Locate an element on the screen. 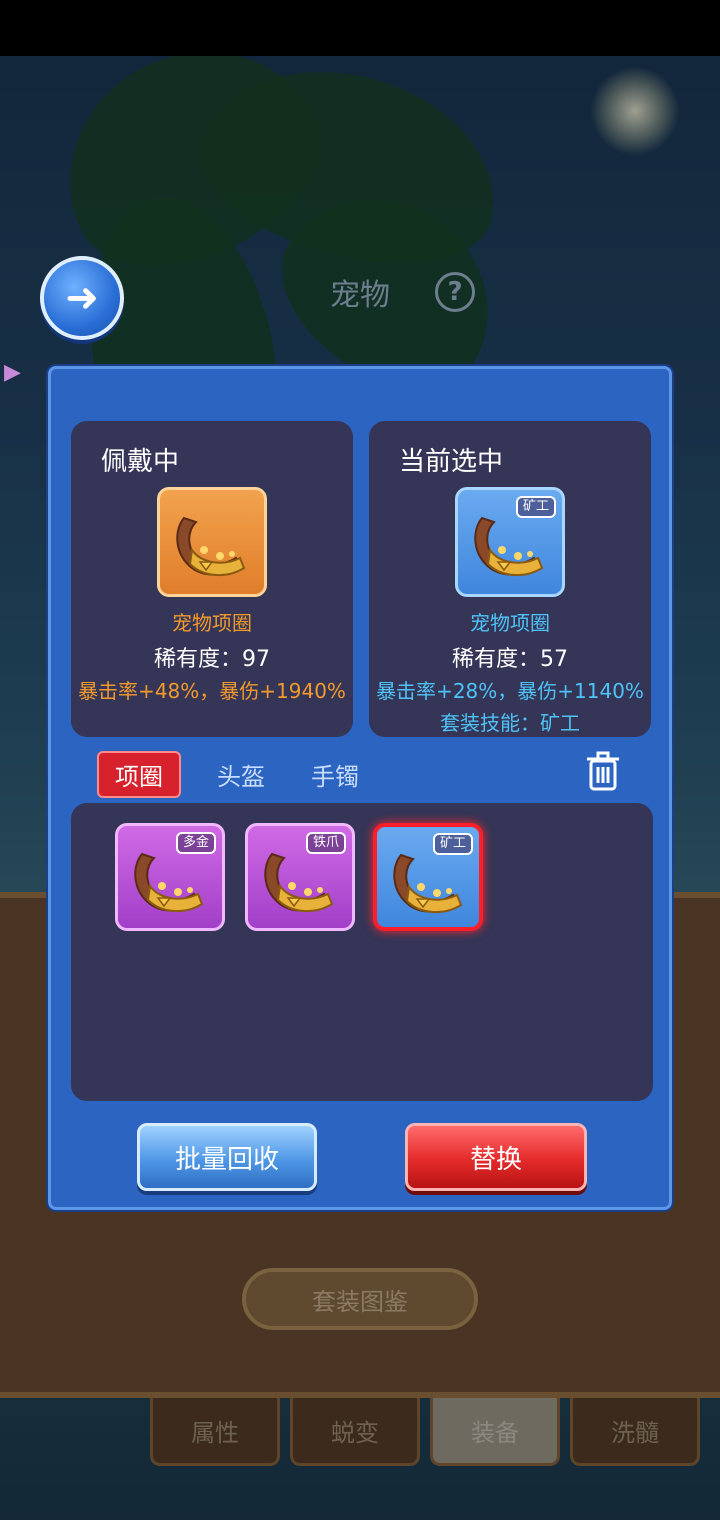 The image size is (720, 1520). equipped-heading: 佩戴中 is located at coordinates (140, 462).